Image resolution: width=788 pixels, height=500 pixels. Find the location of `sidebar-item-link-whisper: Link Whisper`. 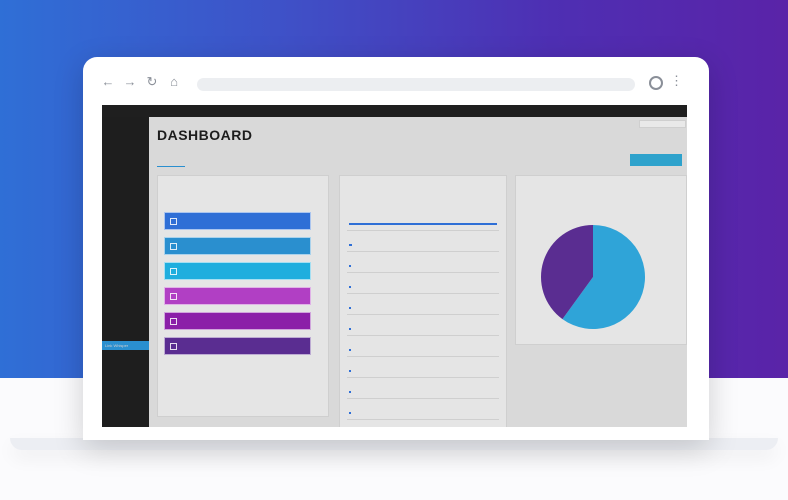

sidebar-item-link-whisper: Link Whisper is located at coordinates (125, 345).